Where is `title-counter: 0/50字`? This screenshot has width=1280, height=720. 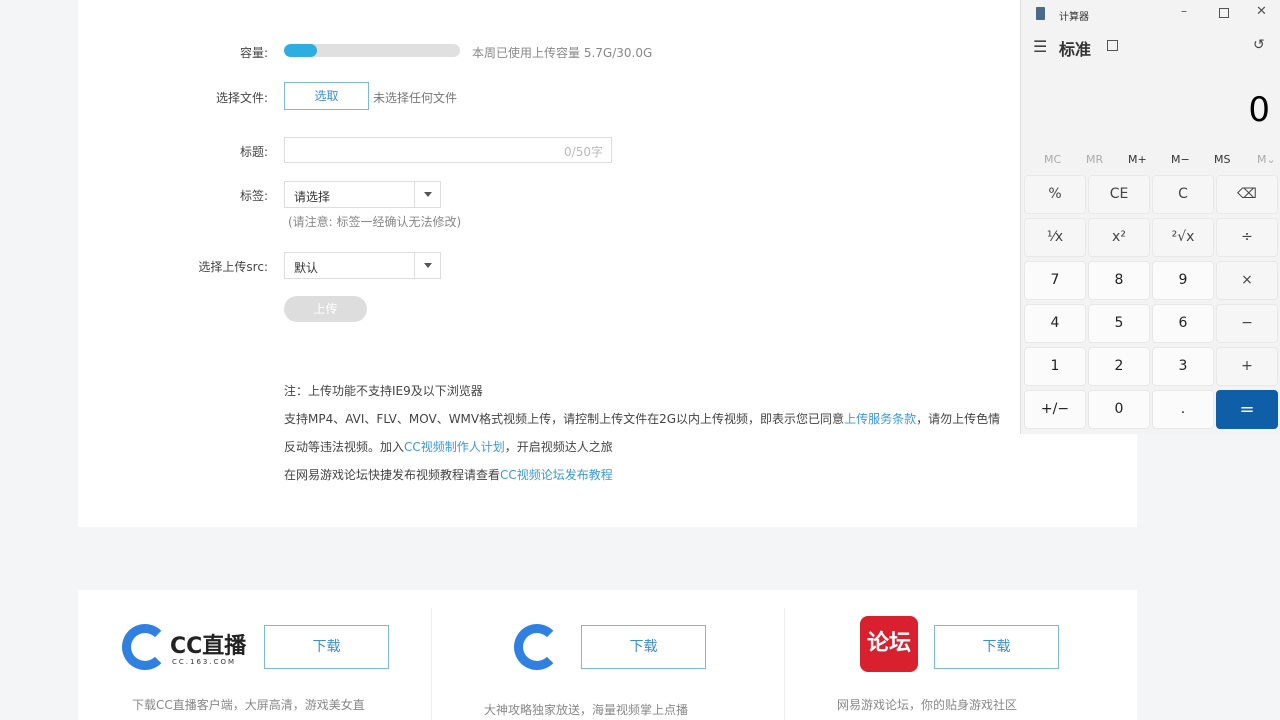
title-counter: 0/50字 is located at coordinates (583, 152).